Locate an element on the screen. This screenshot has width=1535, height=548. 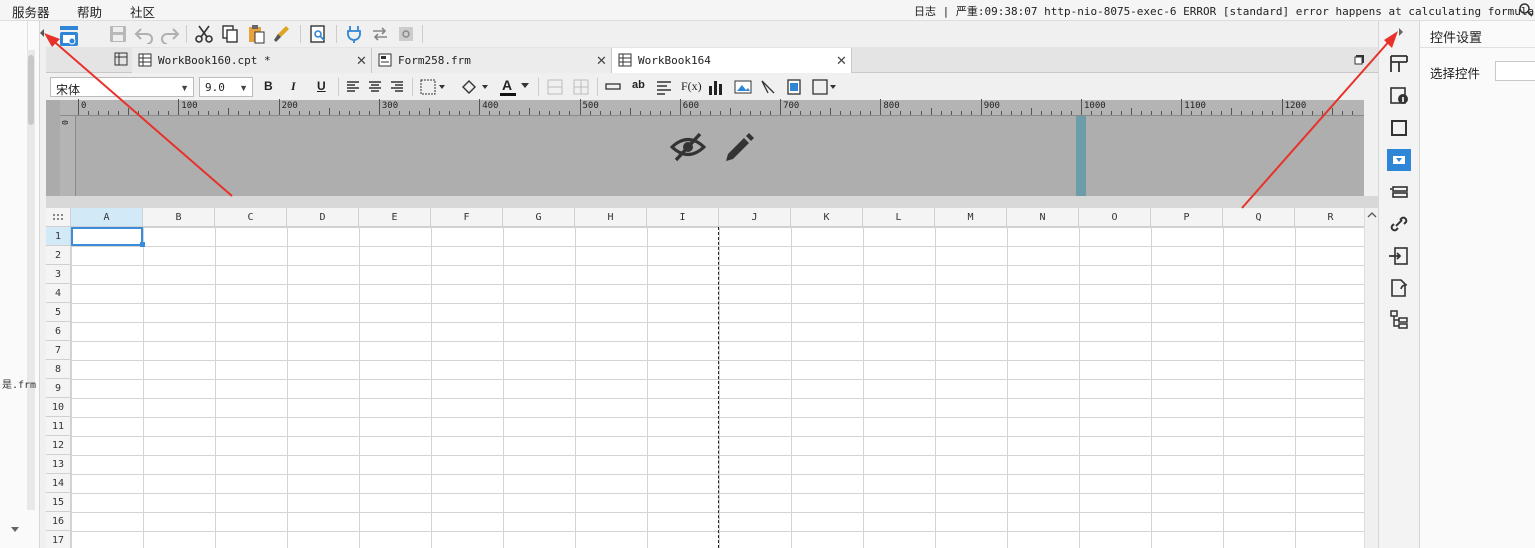
text-widget-button: ab is located at coordinates (638, 85).